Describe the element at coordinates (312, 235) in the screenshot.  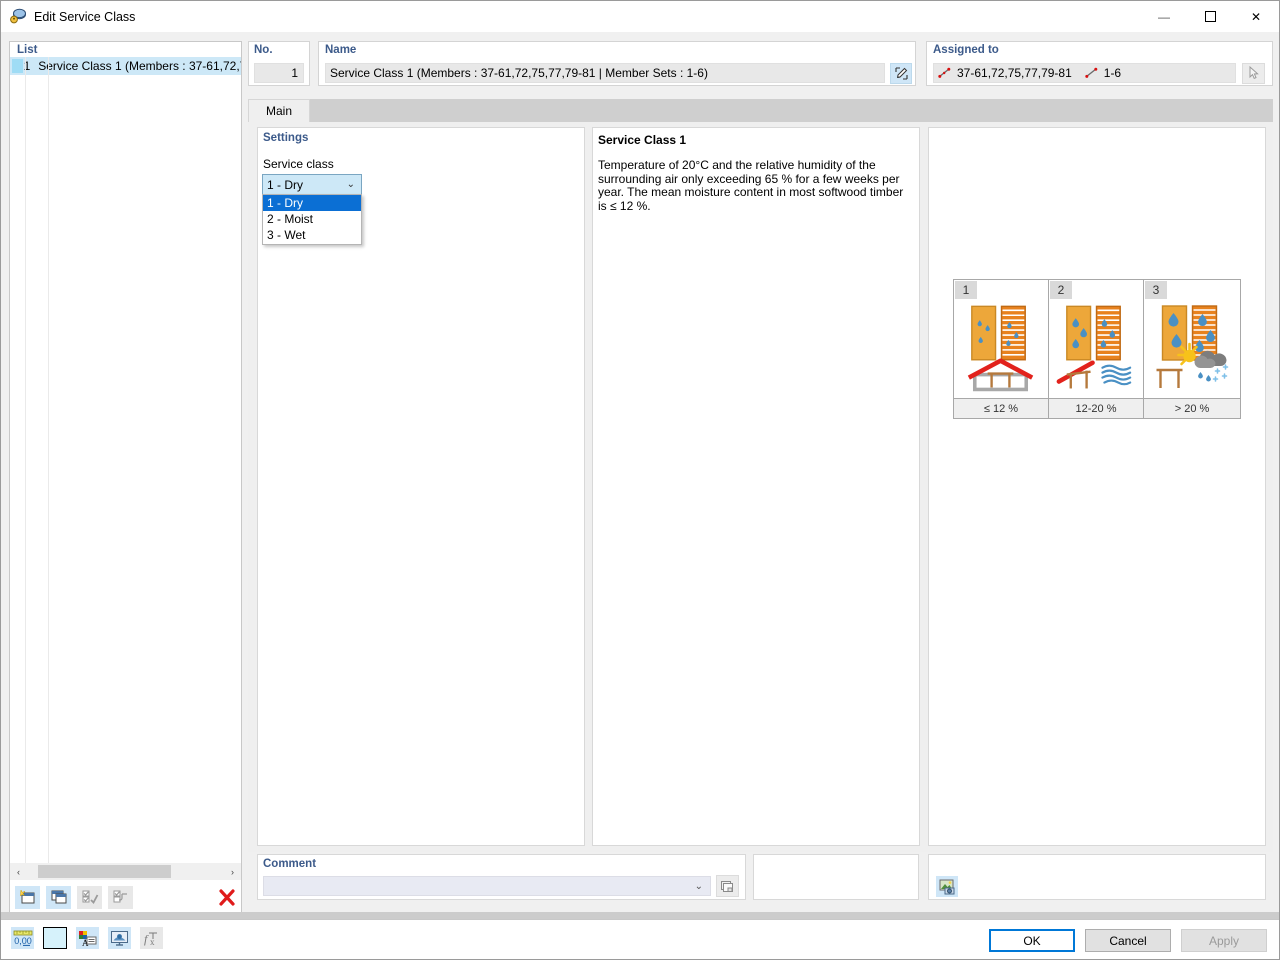
I see `dropdown-option-3: 3 - Wet` at that location.